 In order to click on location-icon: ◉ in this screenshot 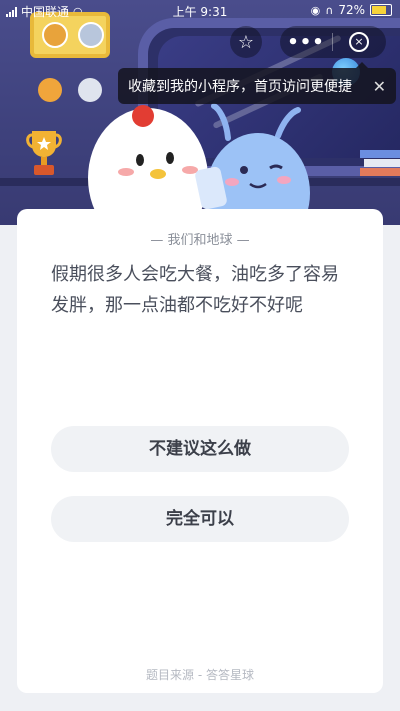, I will do `click(315, 10)`.